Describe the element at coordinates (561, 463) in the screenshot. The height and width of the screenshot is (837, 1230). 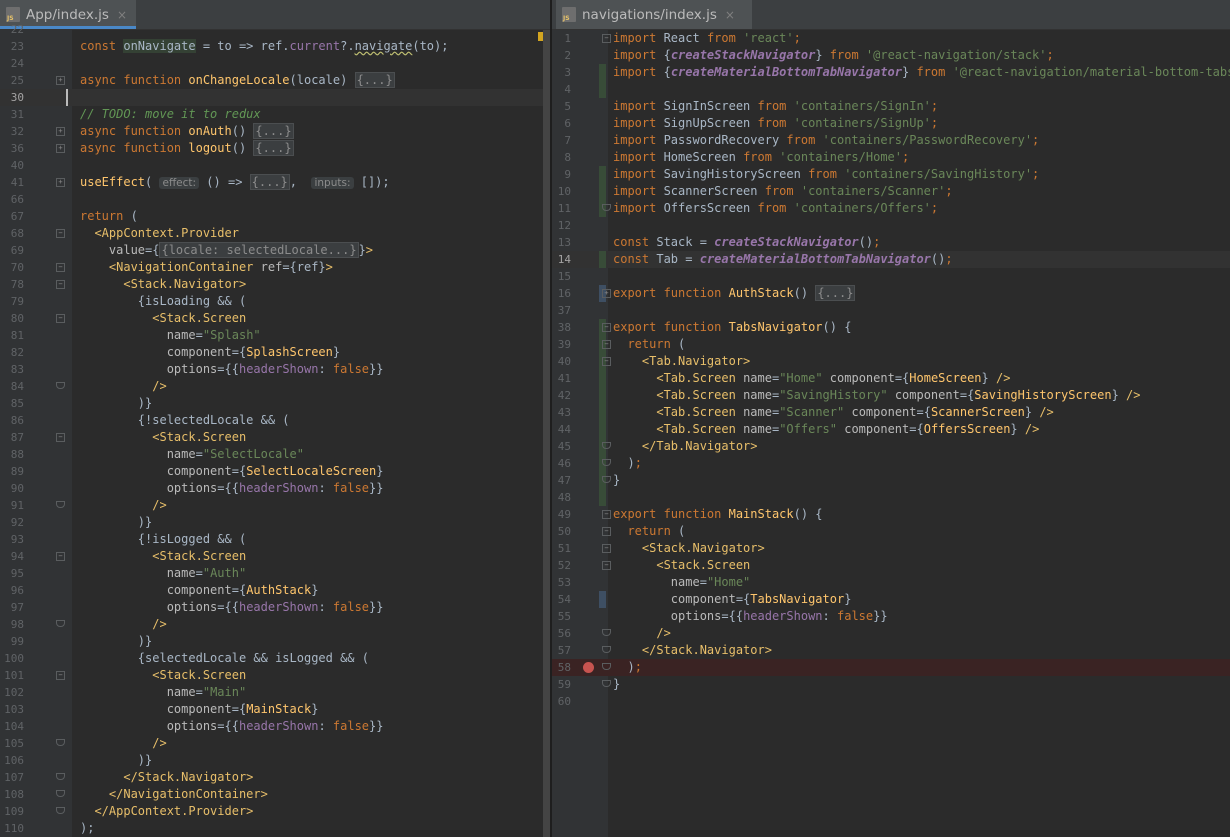
I see `line-number: 46` at that location.